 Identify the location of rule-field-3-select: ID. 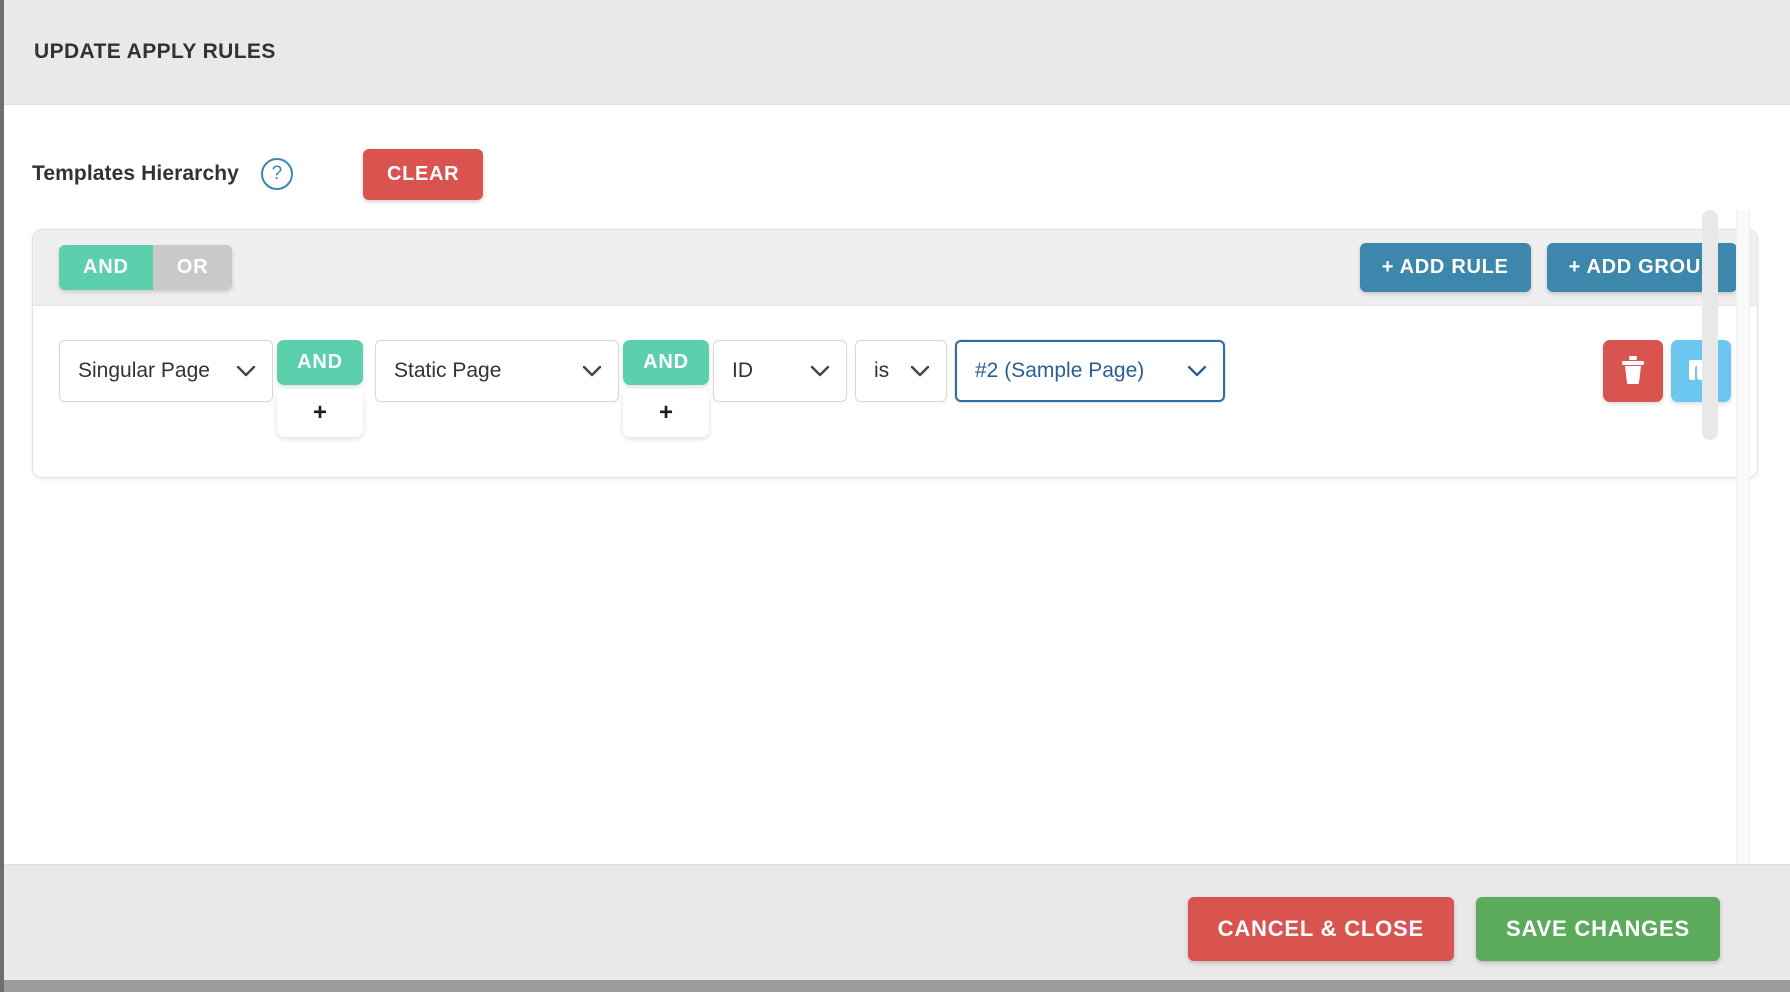
(780, 371).